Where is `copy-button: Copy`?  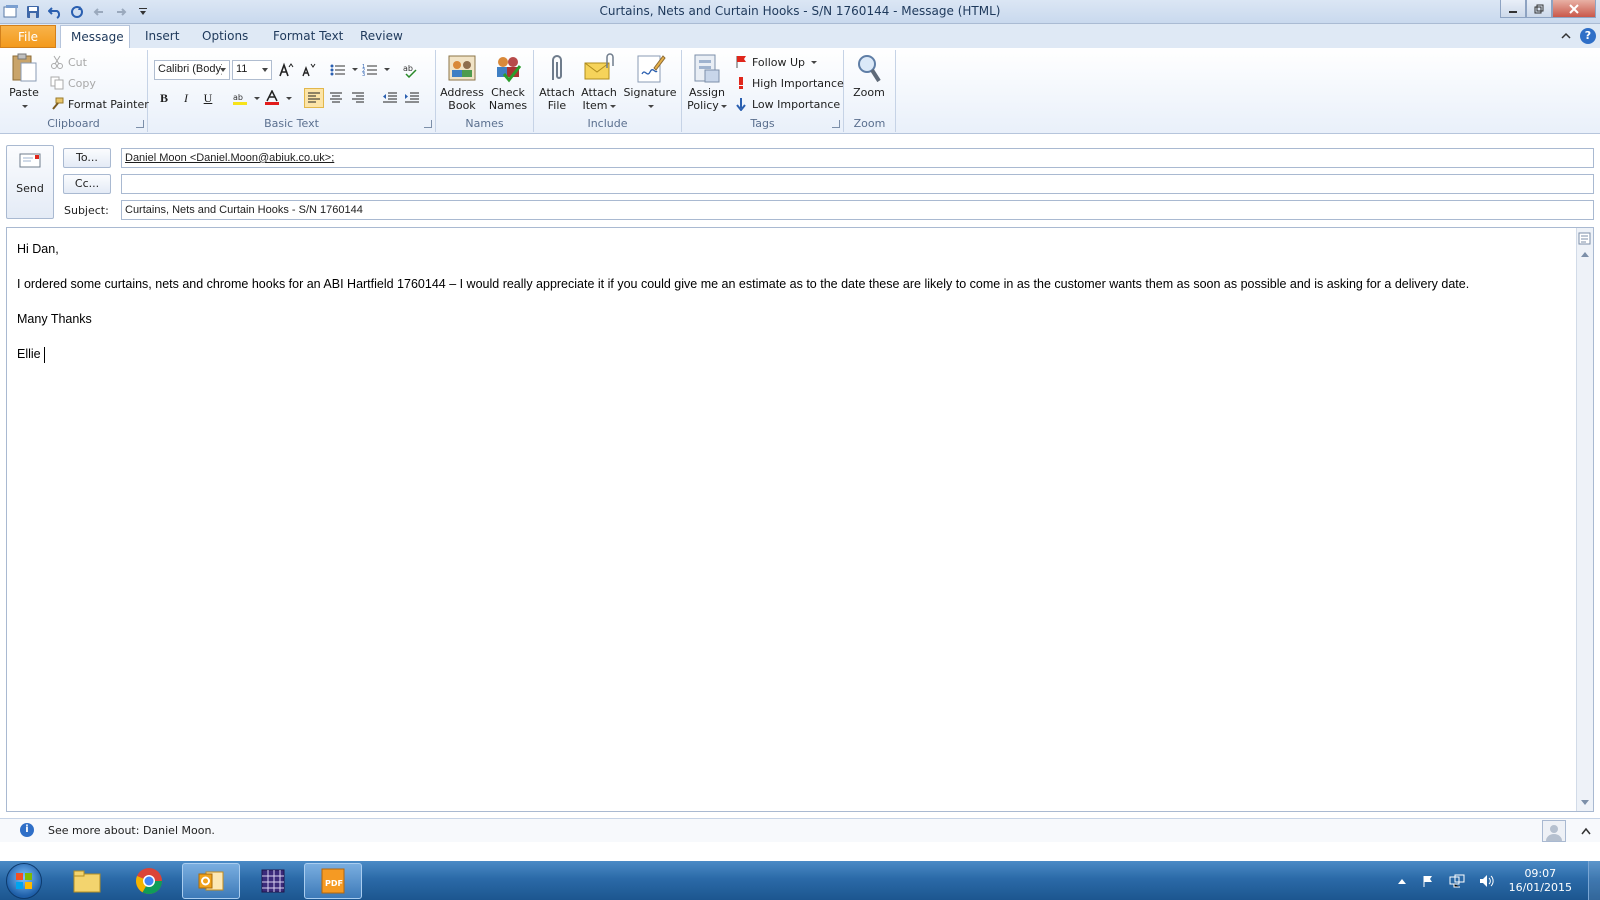 copy-button: Copy is located at coordinates (73, 83).